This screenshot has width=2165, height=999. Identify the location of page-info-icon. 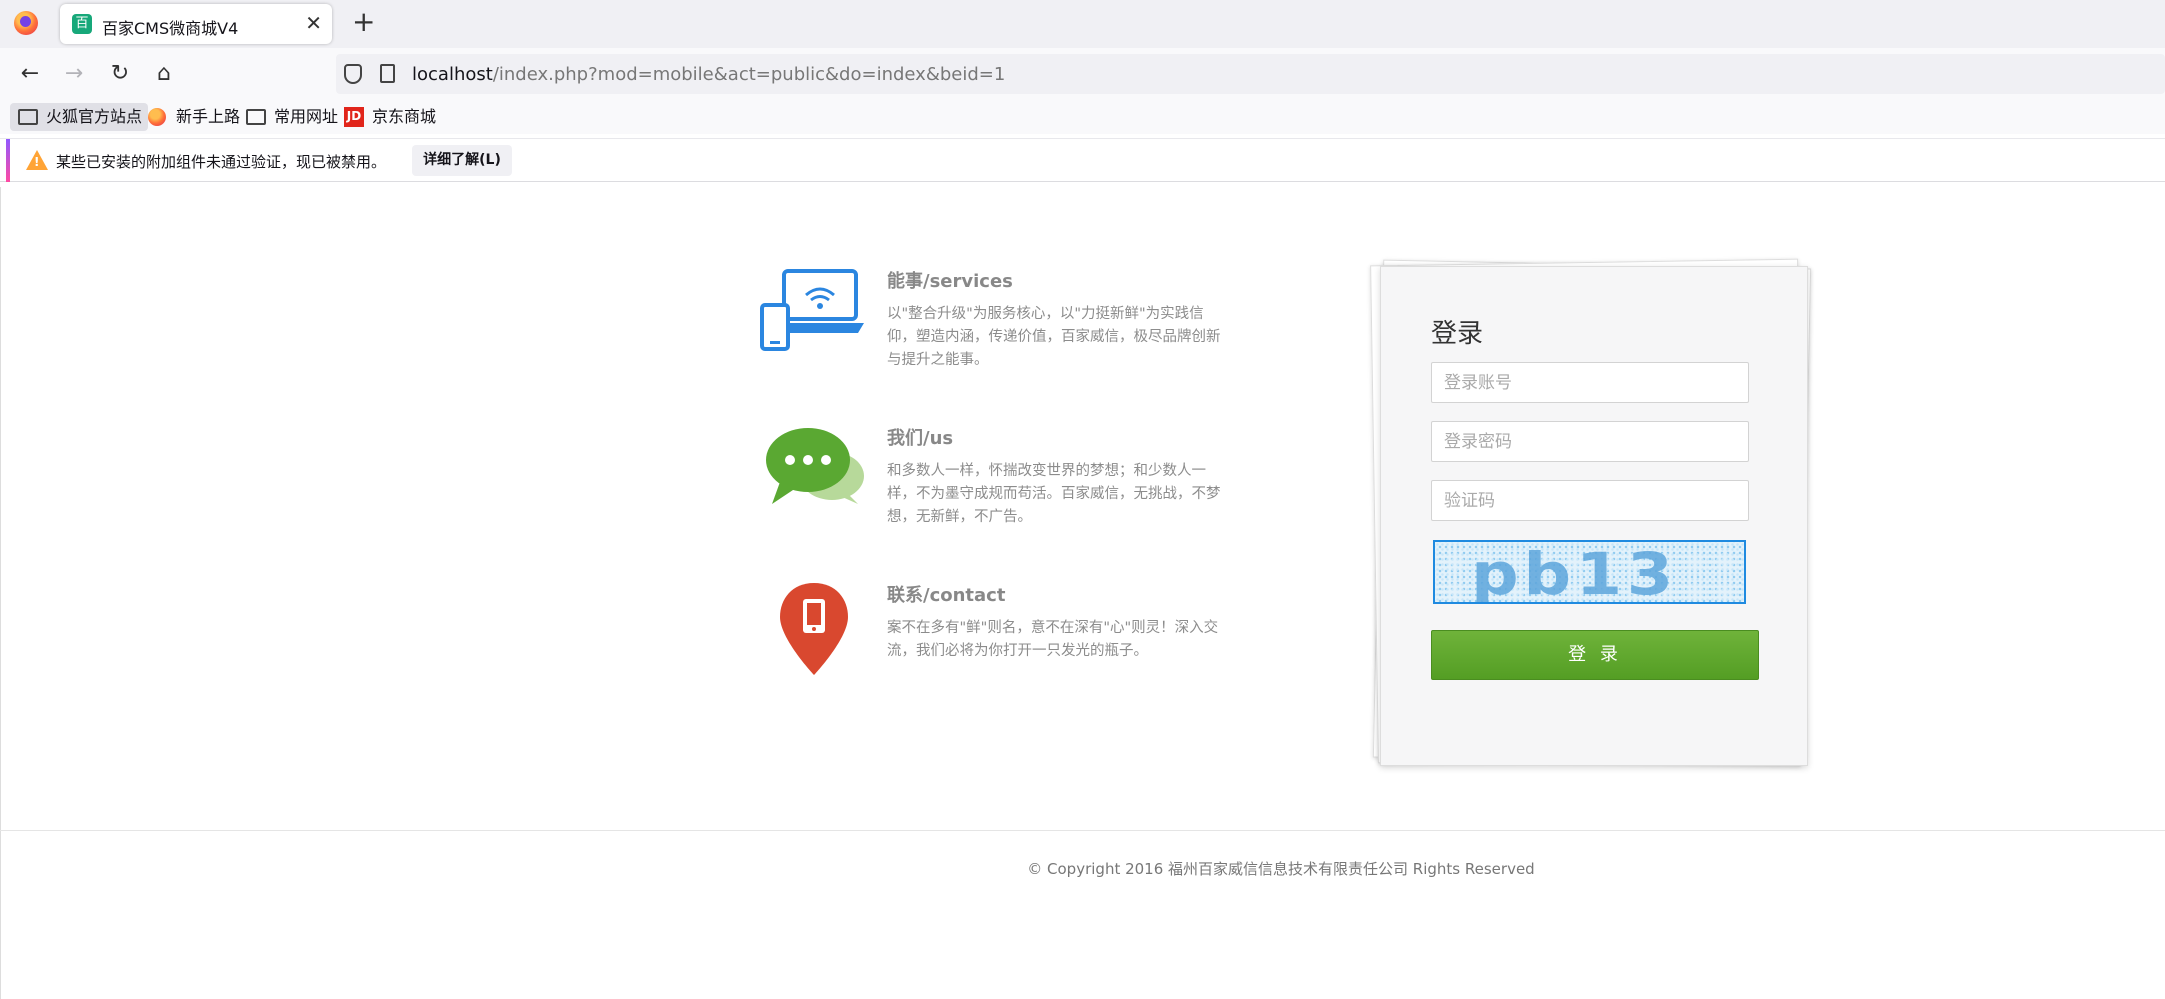
(387, 73).